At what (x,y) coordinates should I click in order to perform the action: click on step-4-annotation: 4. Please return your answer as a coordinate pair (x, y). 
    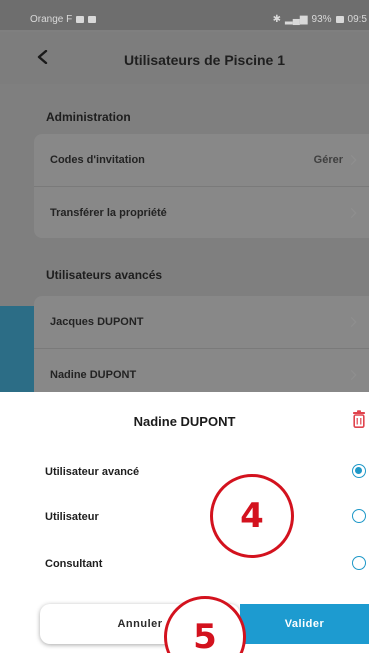
    Looking at the image, I should click on (252, 516).